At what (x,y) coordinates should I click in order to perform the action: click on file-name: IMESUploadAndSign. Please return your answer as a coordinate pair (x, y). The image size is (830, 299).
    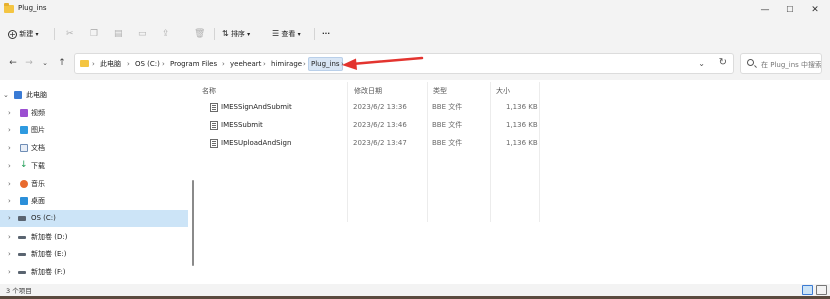
    Looking at the image, I should click on (256, 143).